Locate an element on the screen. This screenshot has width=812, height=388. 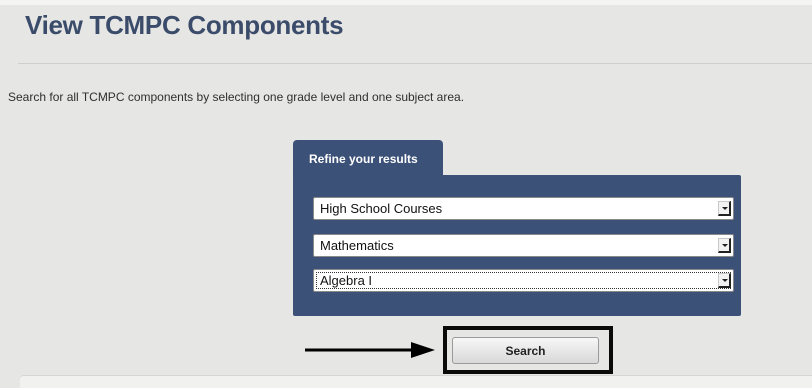
page-title: View TCMPC Components is located at coordinates (184, 25).